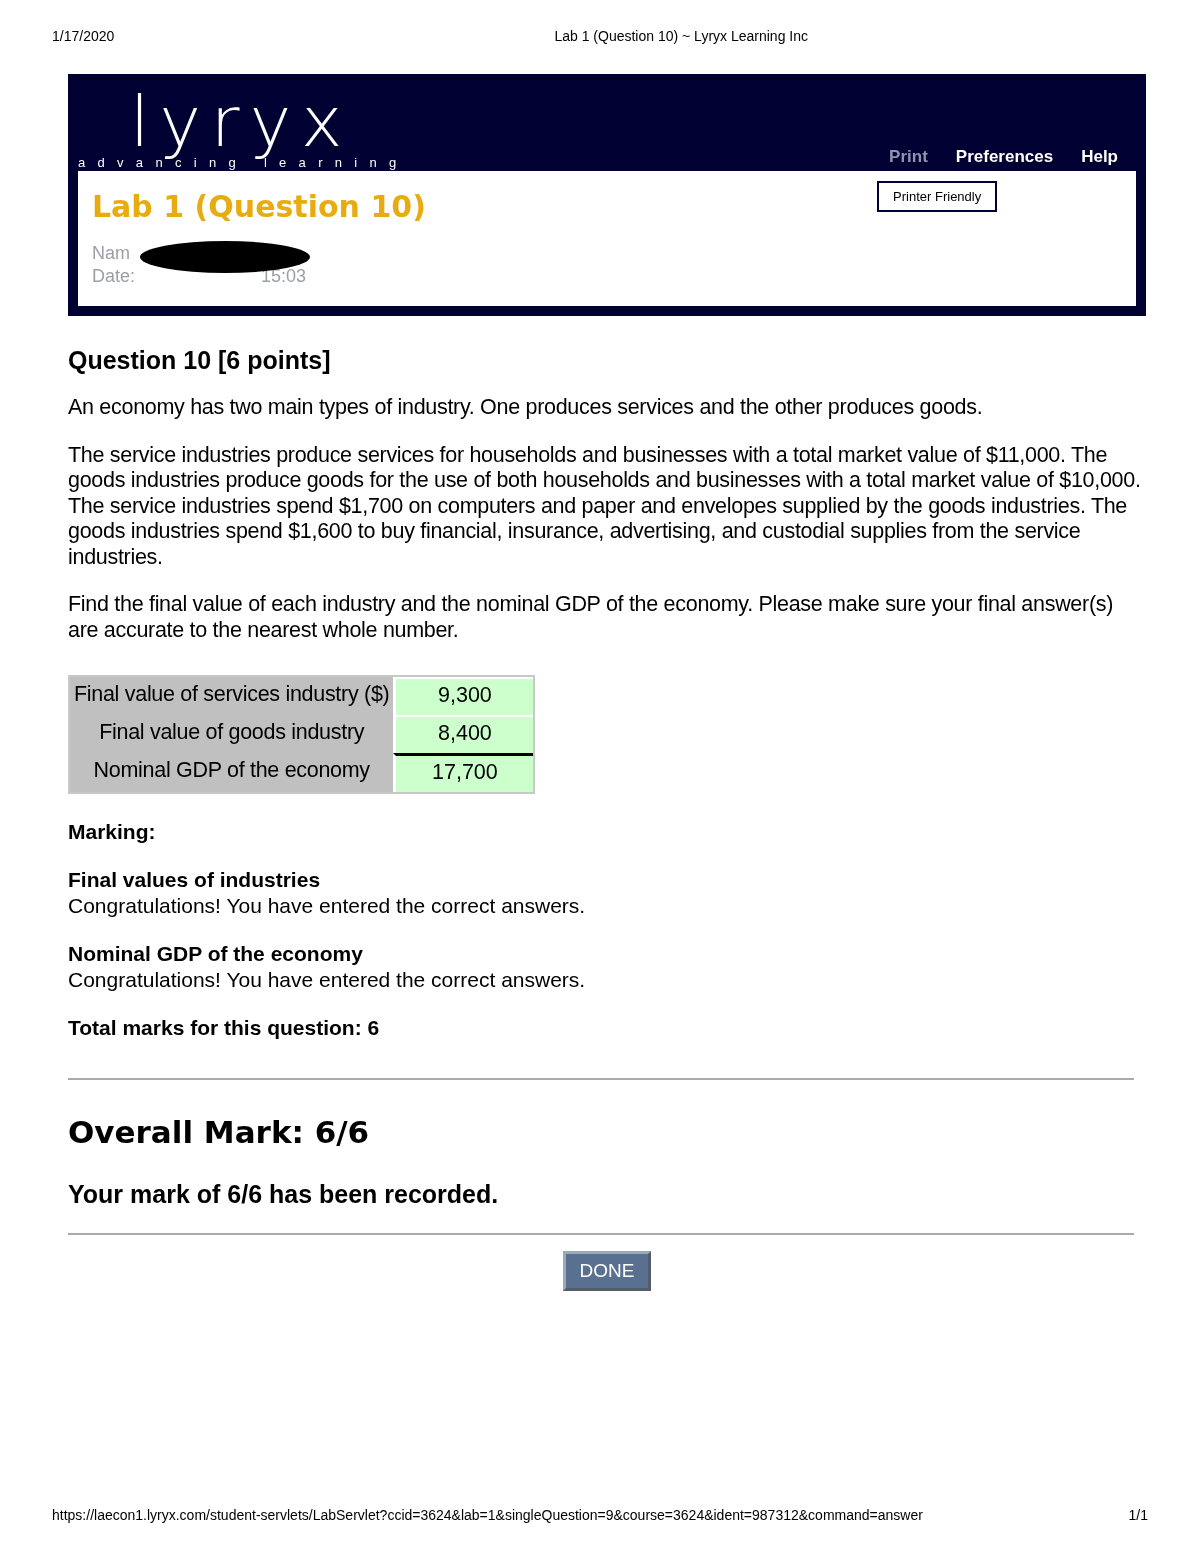 The width and height of the screenshot is (1200, 1553). Describe the element at coordinates (114, 276) in the screenshot. I see `date-label: Date:` at that location.